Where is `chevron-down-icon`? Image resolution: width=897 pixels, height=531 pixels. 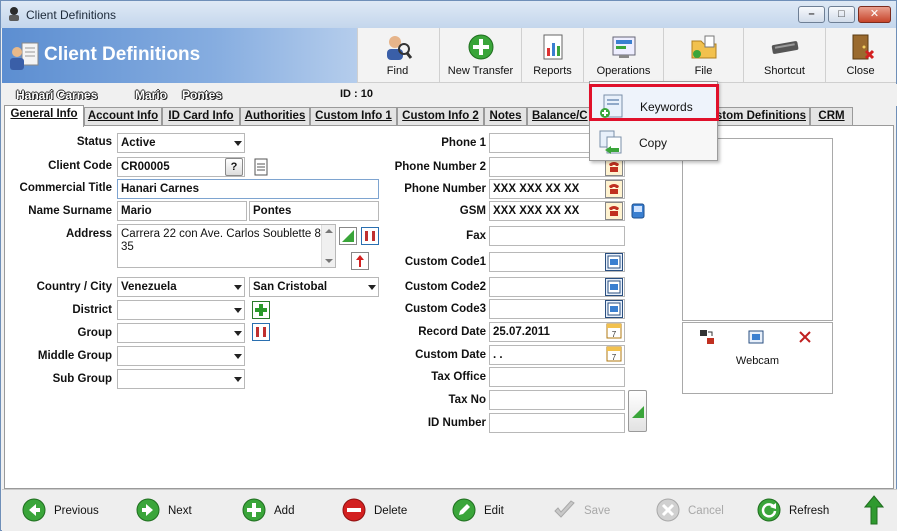 chevron-down-icon is located at coordinates (238, 310).